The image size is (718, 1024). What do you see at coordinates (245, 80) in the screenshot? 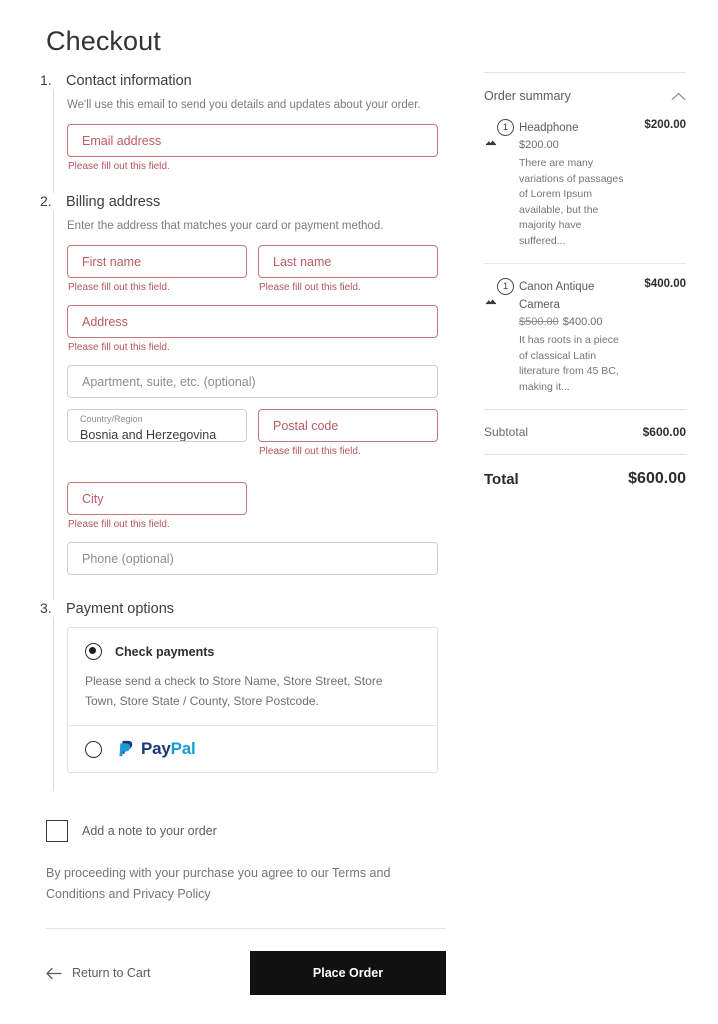
I see `step-contact-header: 1. Contact information` at bounding box center [245, 80].